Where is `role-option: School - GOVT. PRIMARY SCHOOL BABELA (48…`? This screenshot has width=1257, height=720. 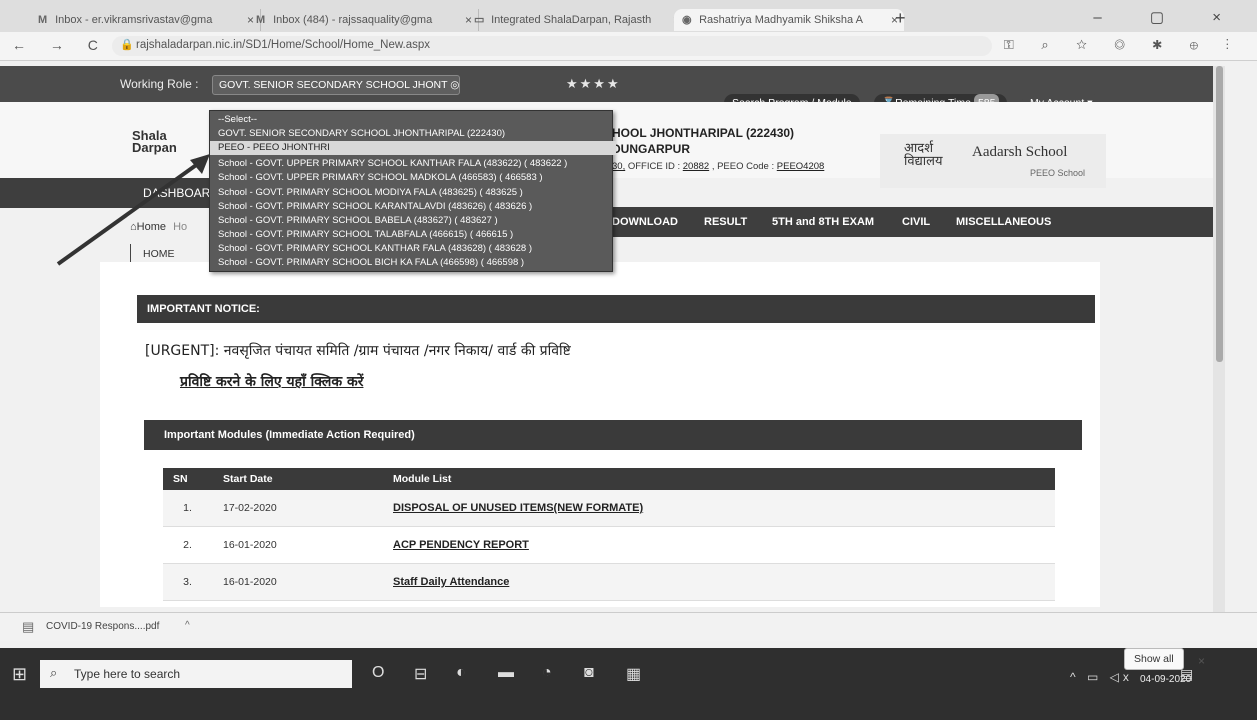
role-option: School - GOVT. PRIMARY SCHOOL BABELA (48… is located at coordinates (413, 221).